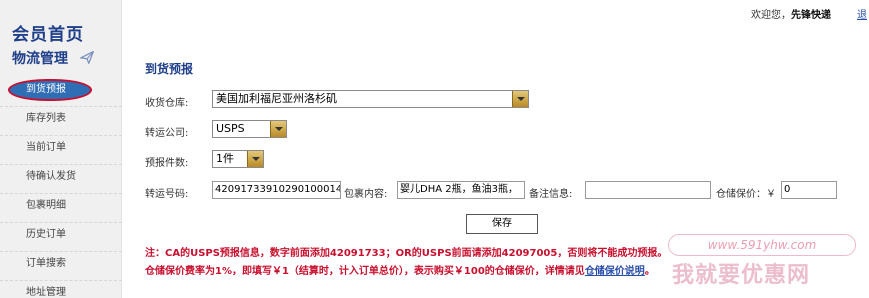 The image size is (869, 298). Describe the element at coordinates (461, 190) in the screenshot. I see `package-contents-input: 婴儿DHA 2瓶，鱼油3瓶，` at that location.